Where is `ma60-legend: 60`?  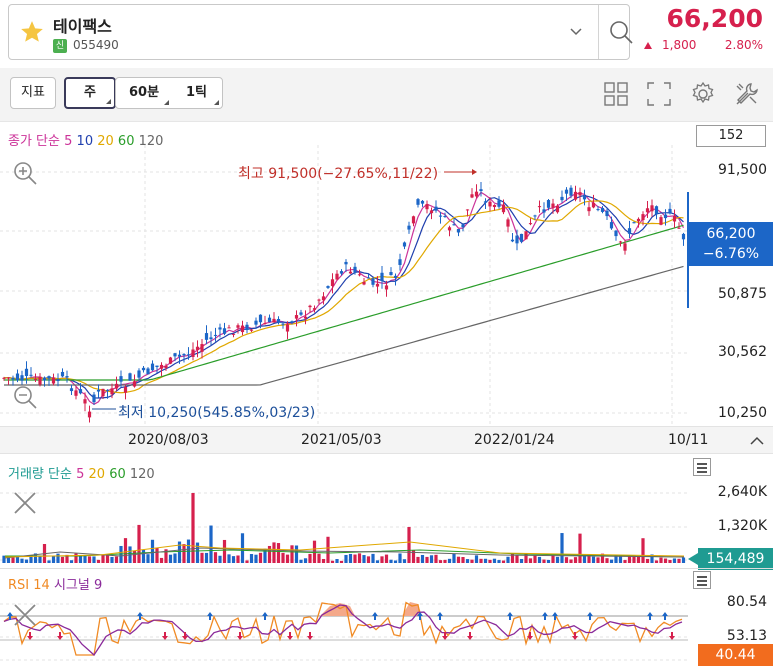
ma60-legend: 60 is located at coordinates (126, 141).